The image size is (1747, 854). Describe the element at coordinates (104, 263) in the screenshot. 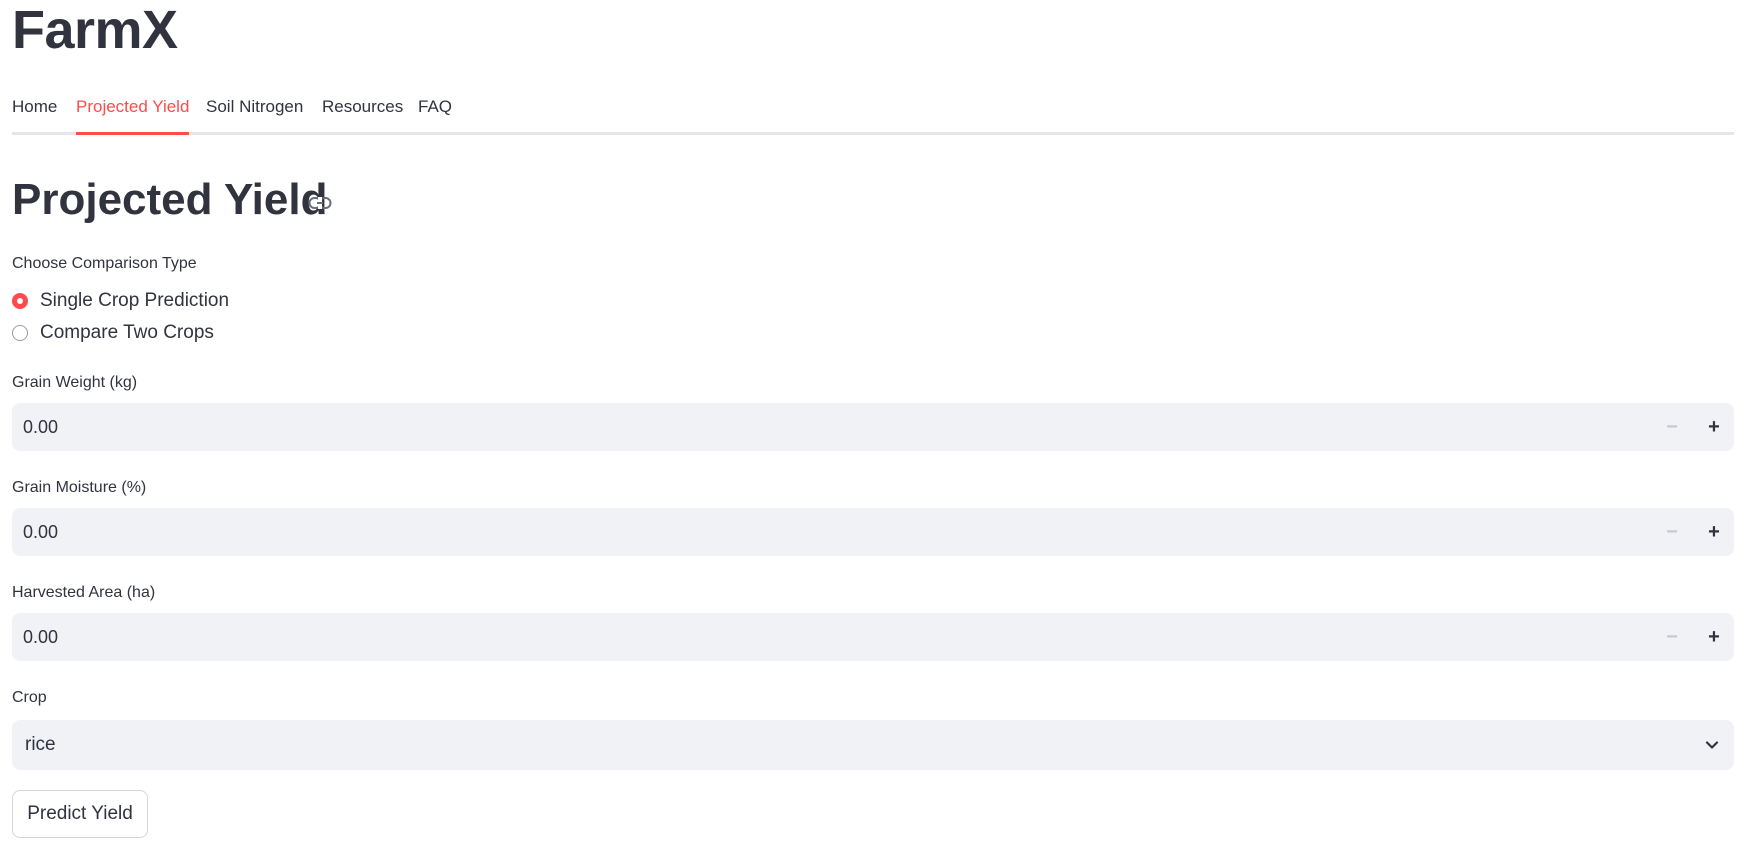

I see `comparison-type-label: Choose Comparison Type` at that location.